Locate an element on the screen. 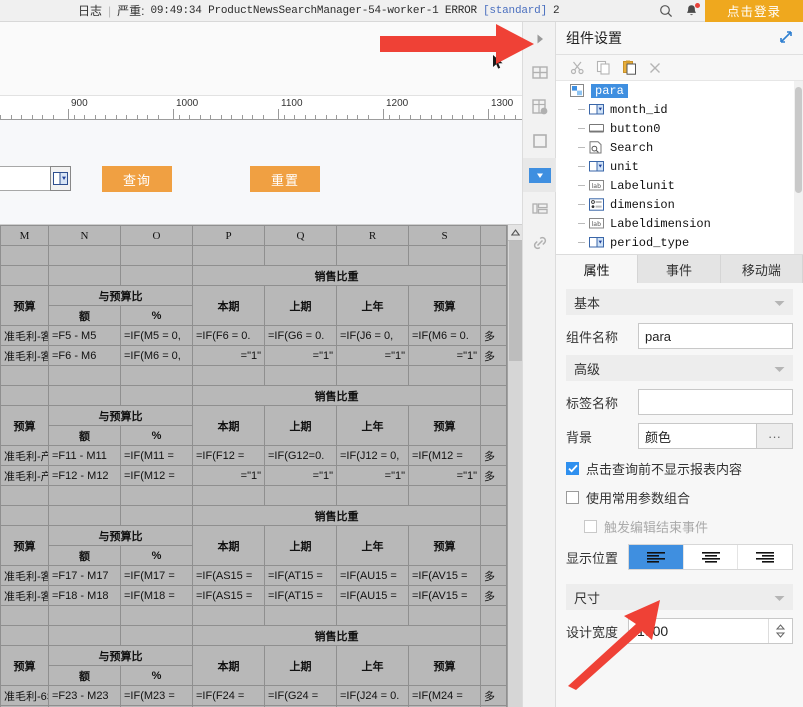 This screenshot has height=707, width=803. formula-cell-amount: =F12 - M12 is located at coordinates (84, 475).